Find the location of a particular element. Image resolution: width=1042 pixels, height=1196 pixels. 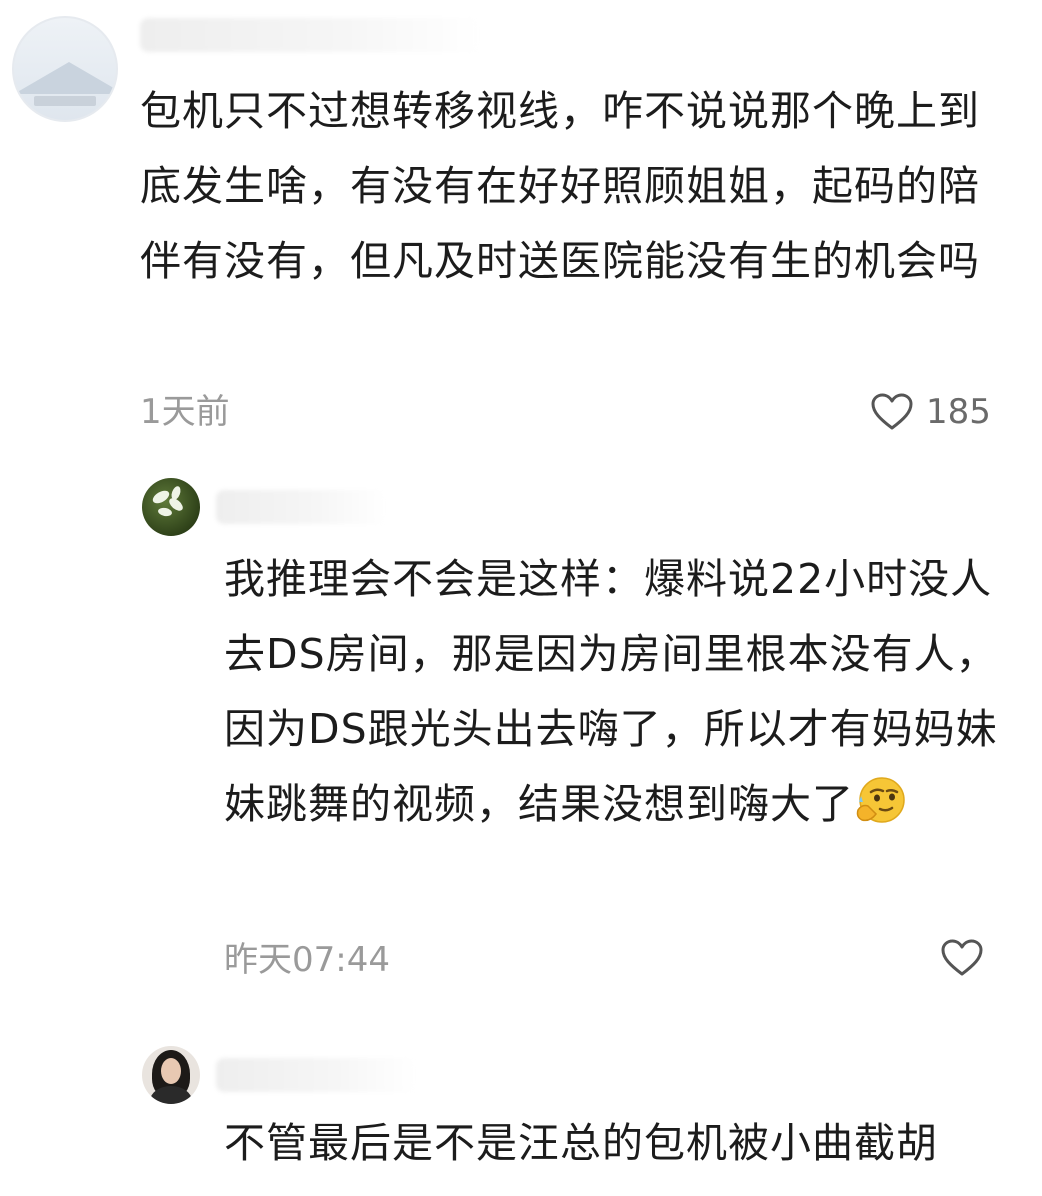

comment-text: 不管最后是不是汪总的包机被小曲截胡 is located at coordinates (581, 1143).